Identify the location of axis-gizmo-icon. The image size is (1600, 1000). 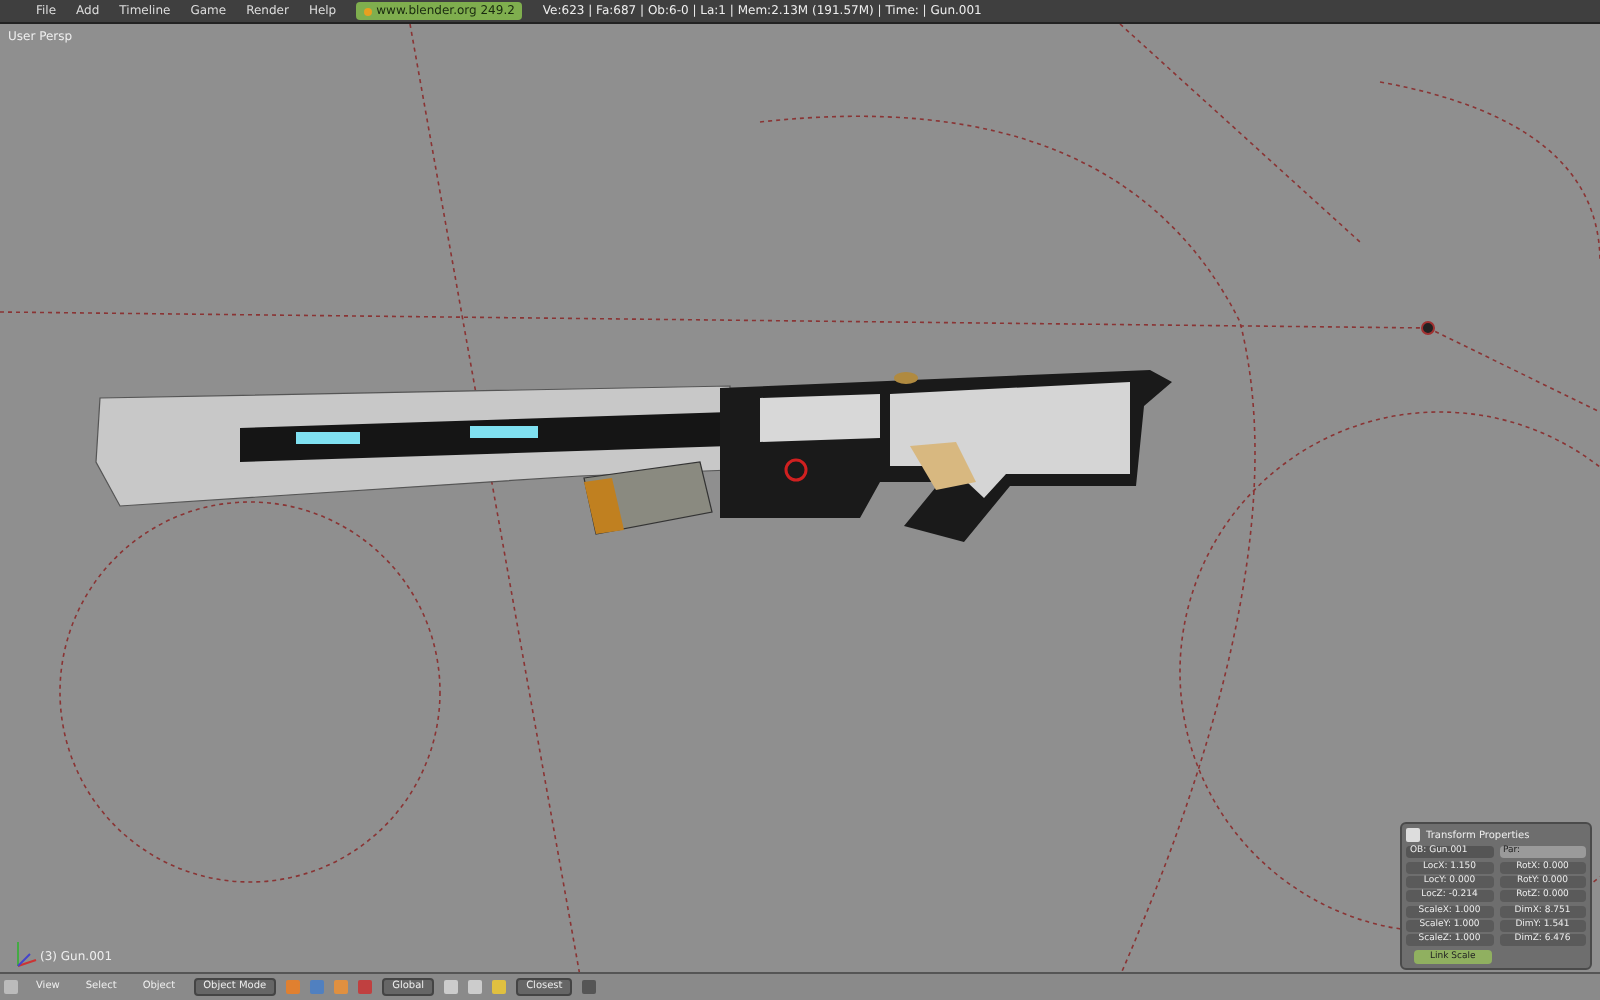
(27, 954).